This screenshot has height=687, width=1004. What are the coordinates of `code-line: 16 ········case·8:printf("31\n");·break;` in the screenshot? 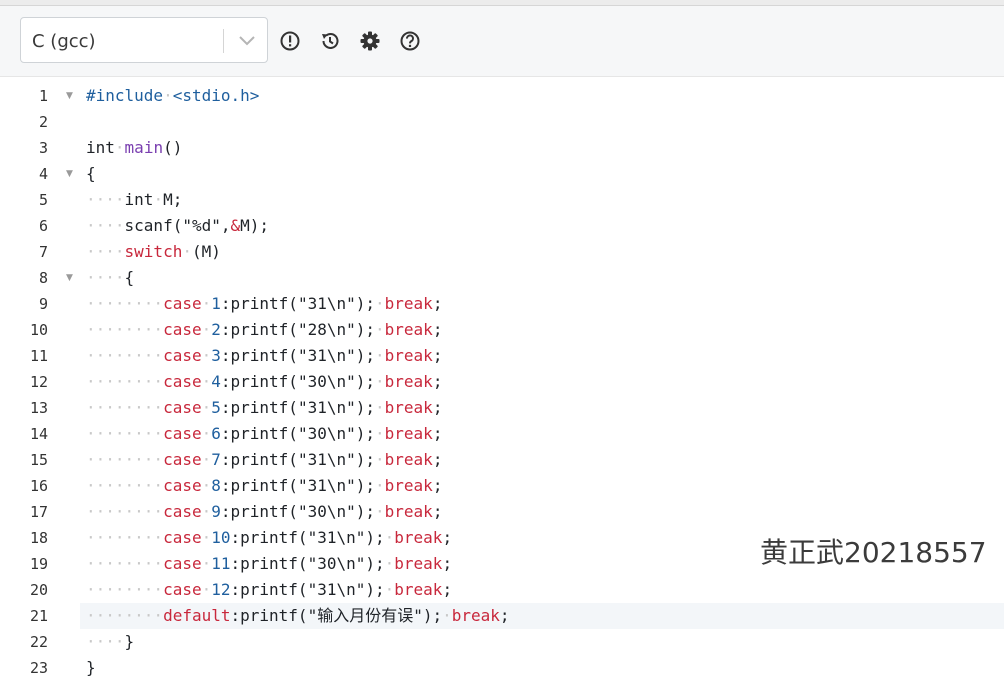 It's located at (502, 486).